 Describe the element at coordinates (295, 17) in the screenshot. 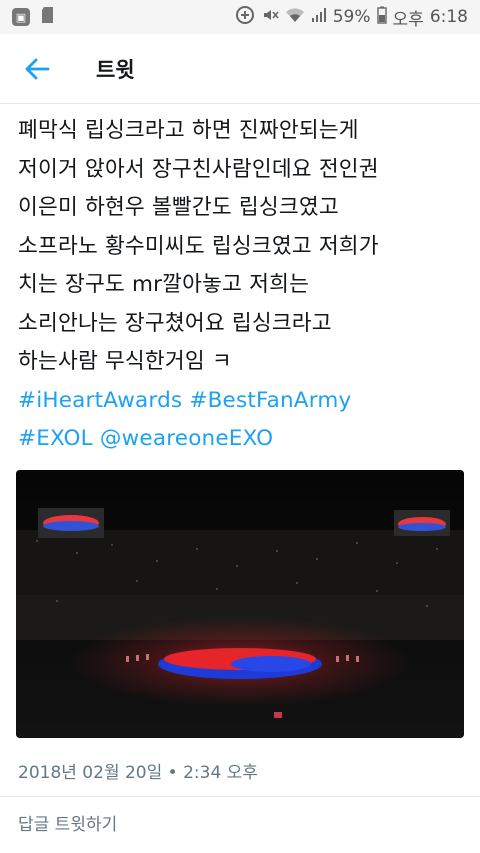

I see `wifi-icon` at that location.